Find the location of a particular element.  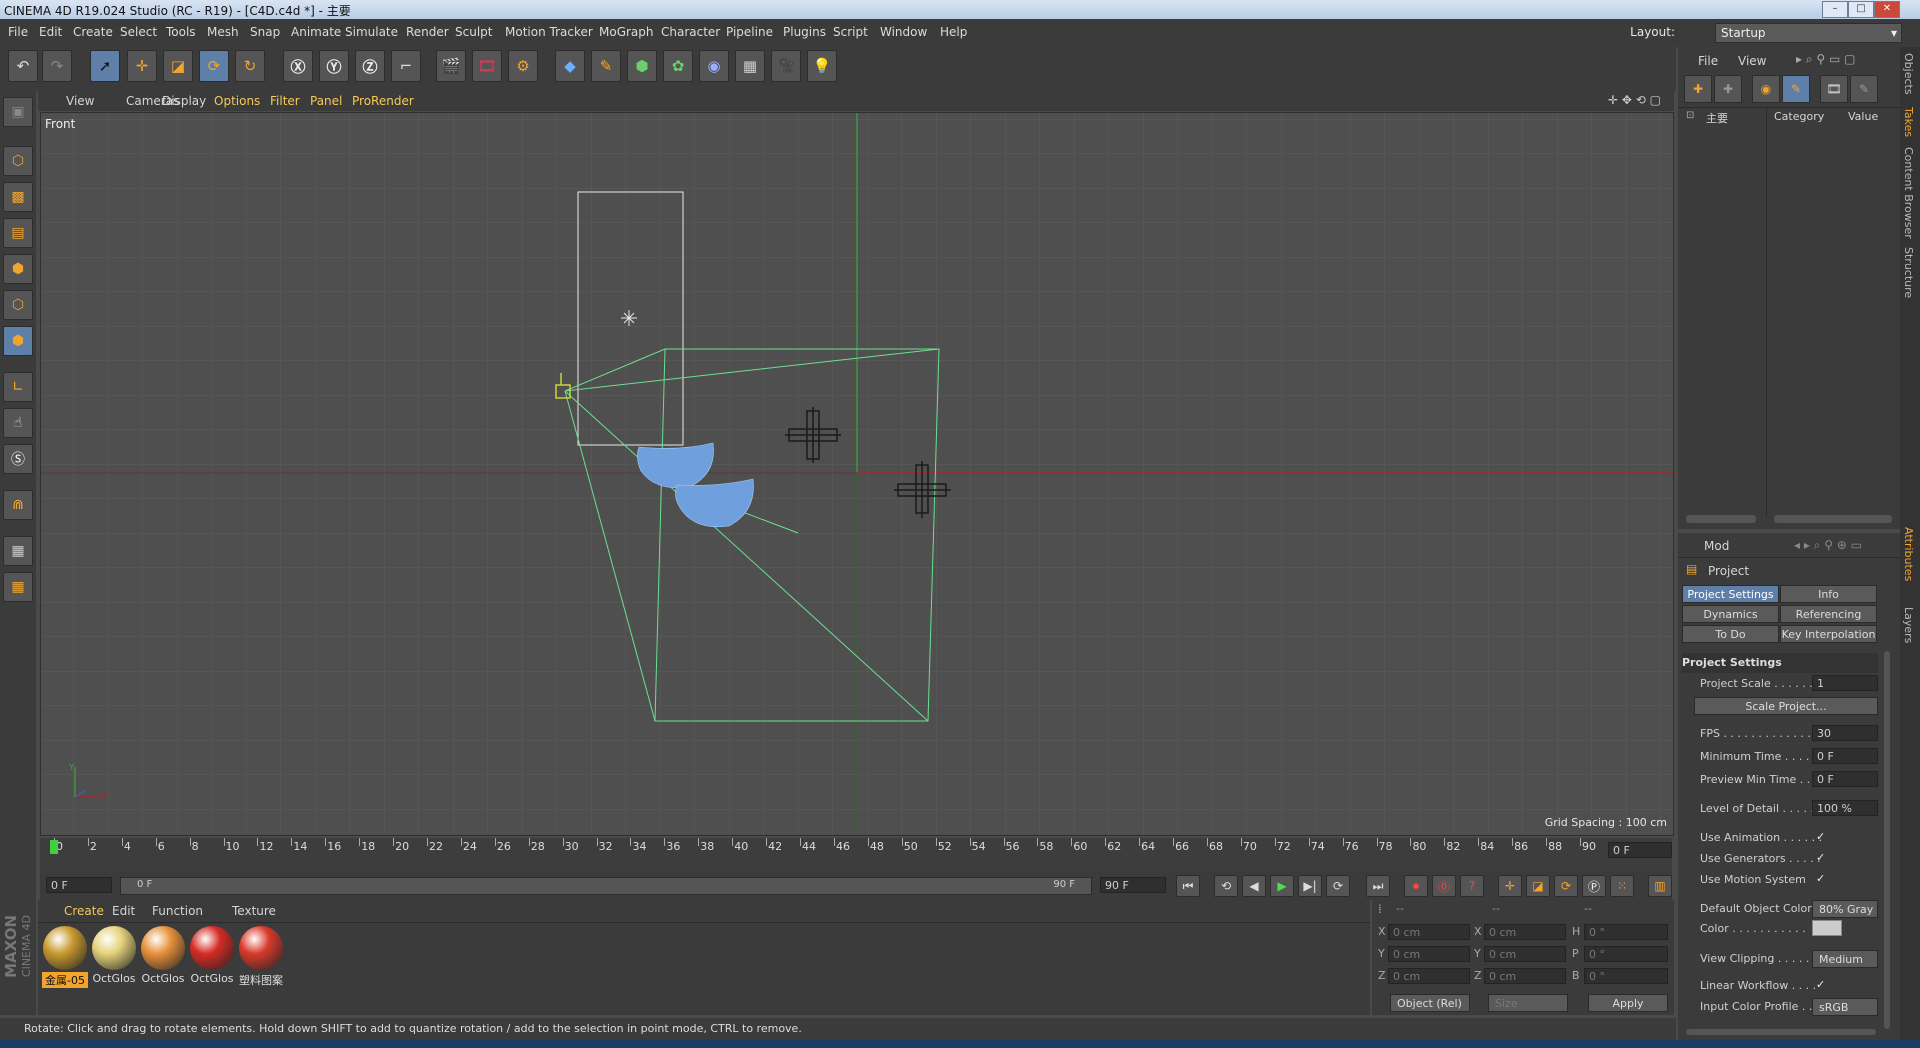

key-position-button: ✛ is located at coordinates (1510, 886).